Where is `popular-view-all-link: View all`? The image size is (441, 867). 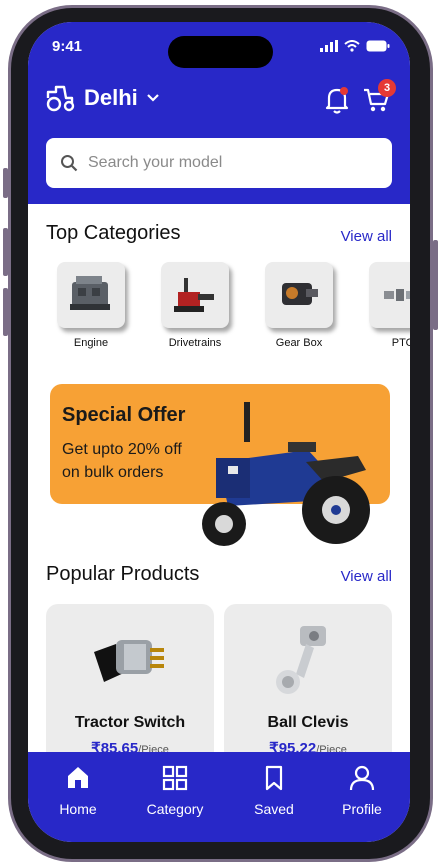
popular-view-all-link: View all is located at coordinates (366, 576).